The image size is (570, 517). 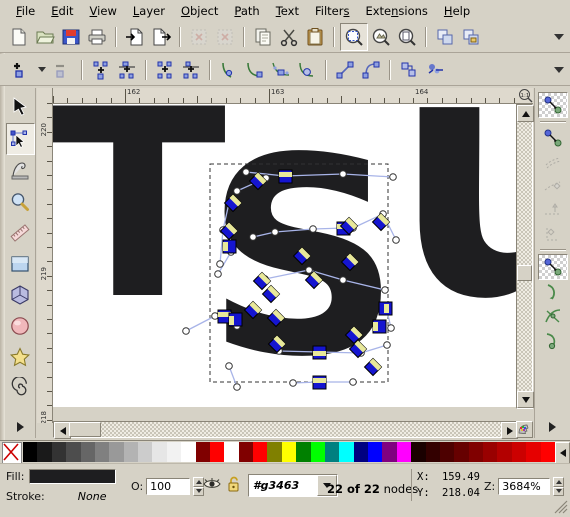 I want to click on selector-tool, so click(x=20, y=107).